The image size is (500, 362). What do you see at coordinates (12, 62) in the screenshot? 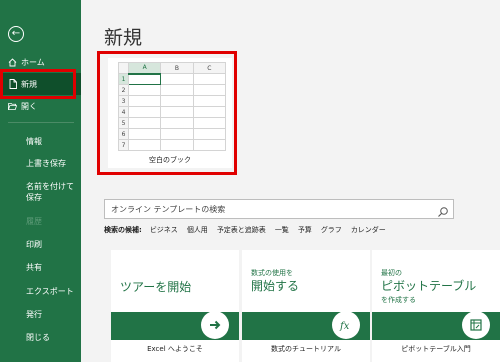
I see `home-icon` at bounding box center [12, 62].